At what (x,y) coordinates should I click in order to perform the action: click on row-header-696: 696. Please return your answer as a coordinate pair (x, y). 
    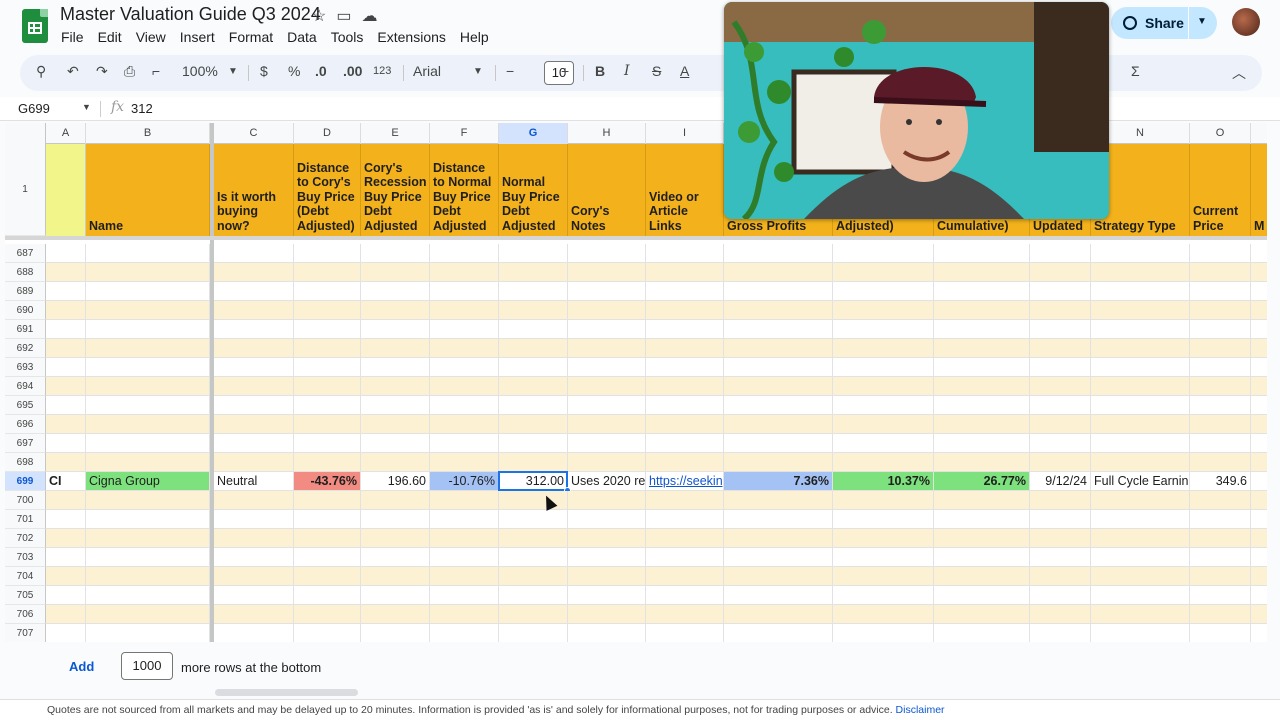
    Looking at the image, I should click on (25, 424).